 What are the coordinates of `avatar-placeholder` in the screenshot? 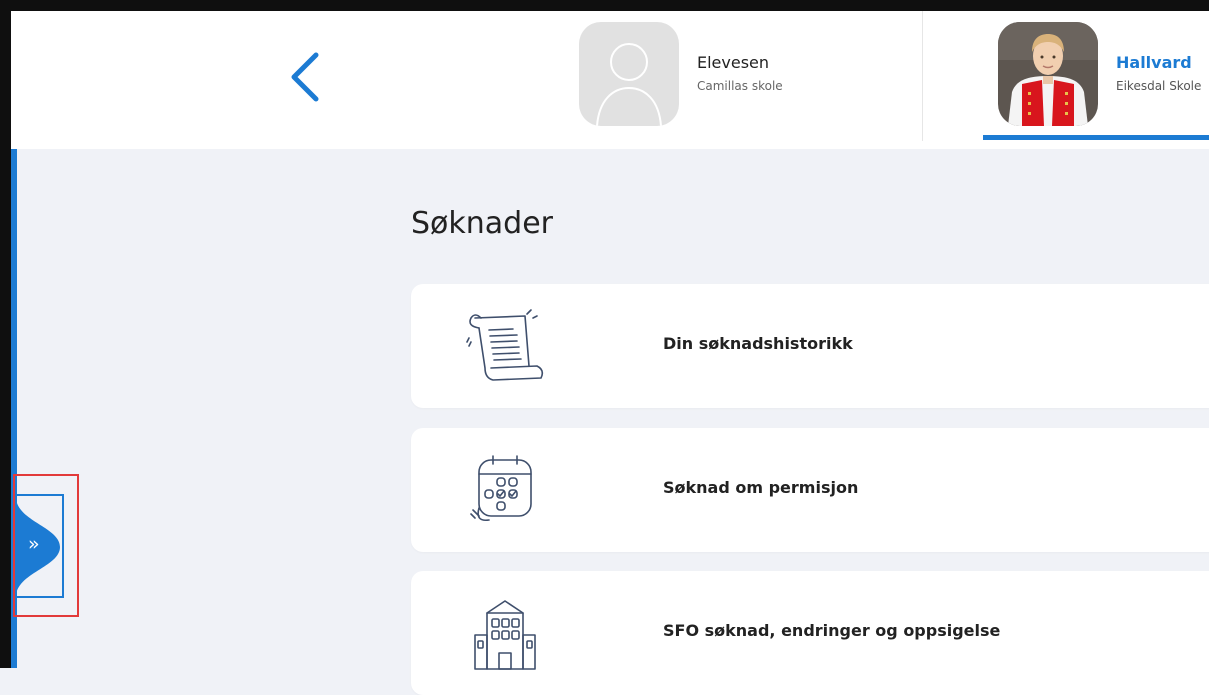 It's located at (629, 74).